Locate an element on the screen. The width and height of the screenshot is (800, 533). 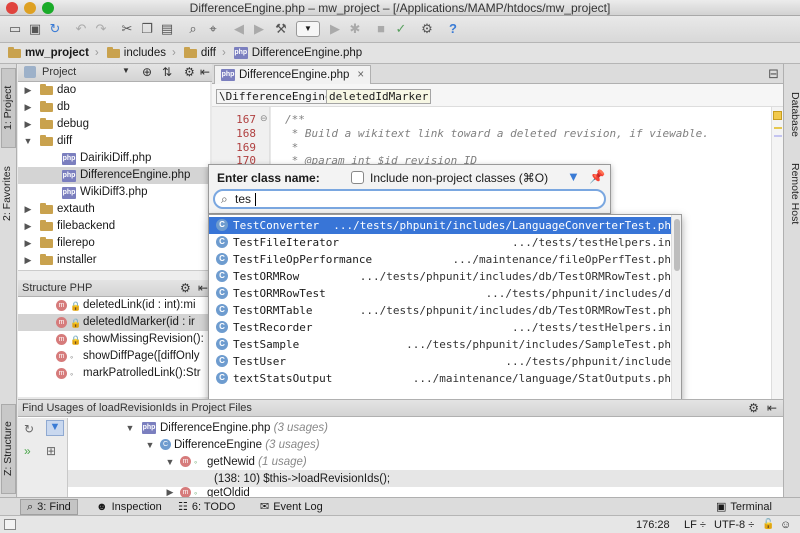
toggle-tool-windows-icon is located at coordinates (10, 524).